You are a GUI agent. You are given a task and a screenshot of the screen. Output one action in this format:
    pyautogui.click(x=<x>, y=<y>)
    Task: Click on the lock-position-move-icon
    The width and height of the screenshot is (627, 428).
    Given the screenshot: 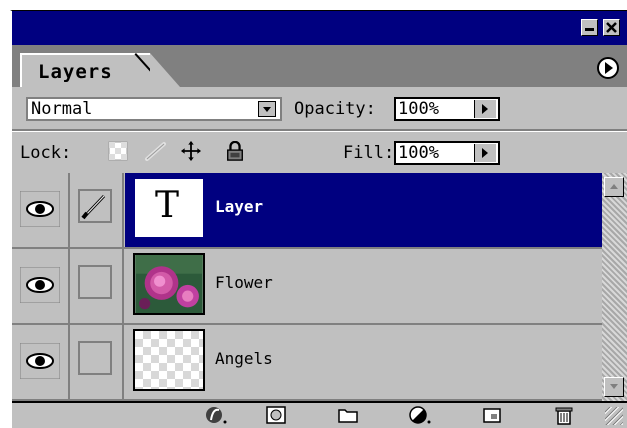 What is the action you would take?
    pyautogui.click(x=191, y=151)
    